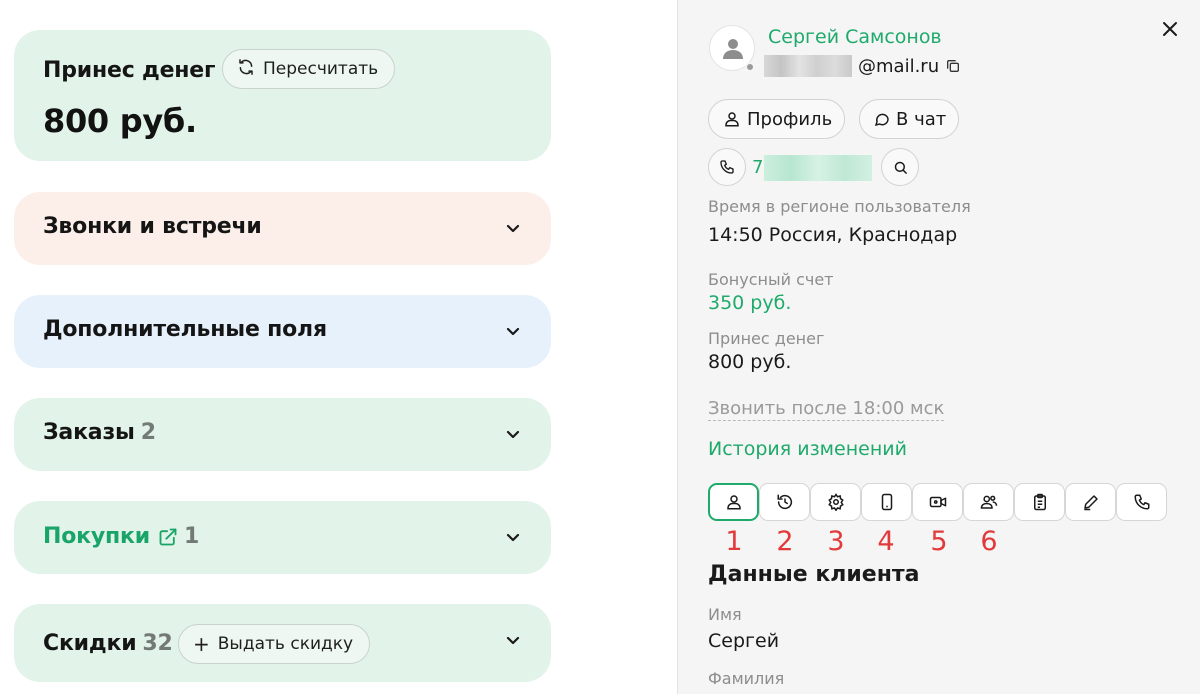  What do you see at coordinates (157, 643) in the screenshot?
I see `discounts-count: 32` at bounding box center [157, 643].